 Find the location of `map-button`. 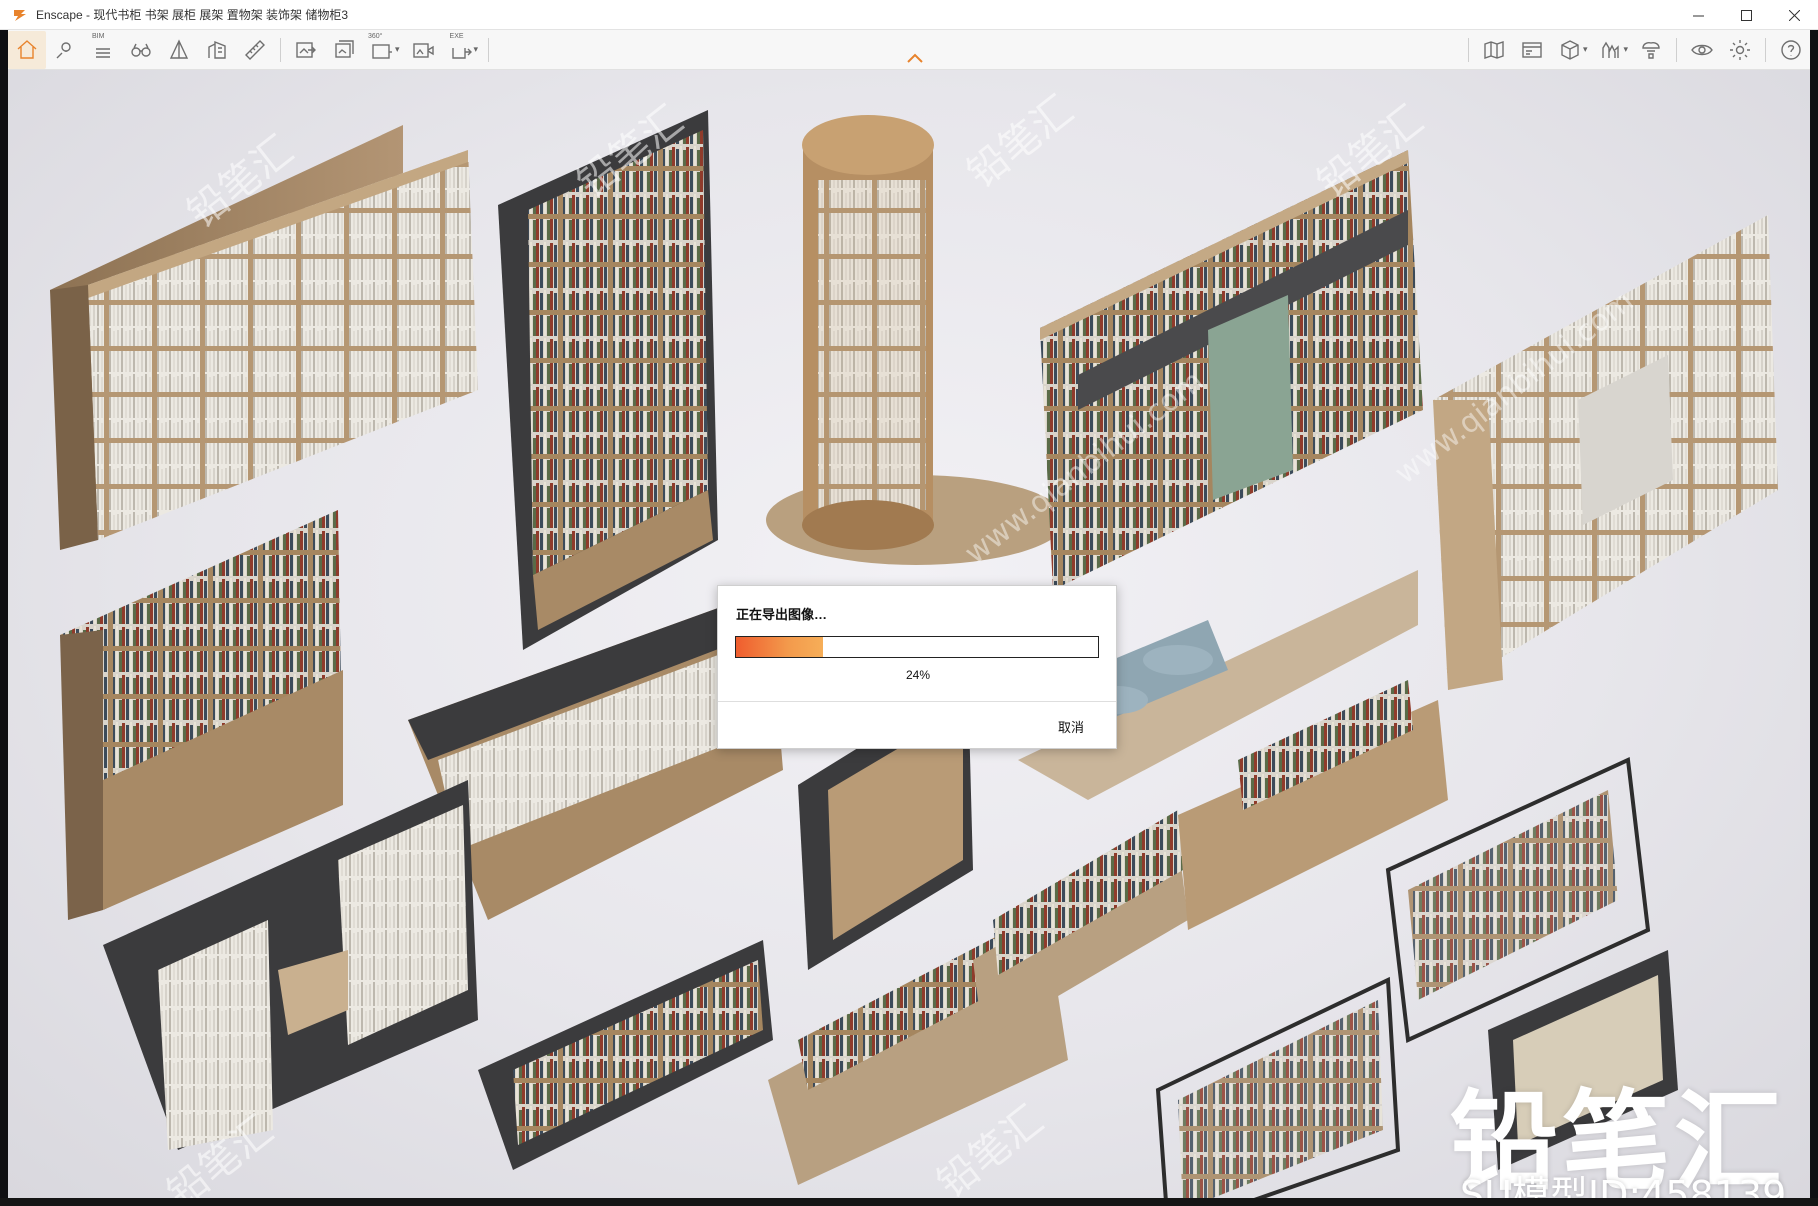

map-button is located at coordinates (1494, 50).